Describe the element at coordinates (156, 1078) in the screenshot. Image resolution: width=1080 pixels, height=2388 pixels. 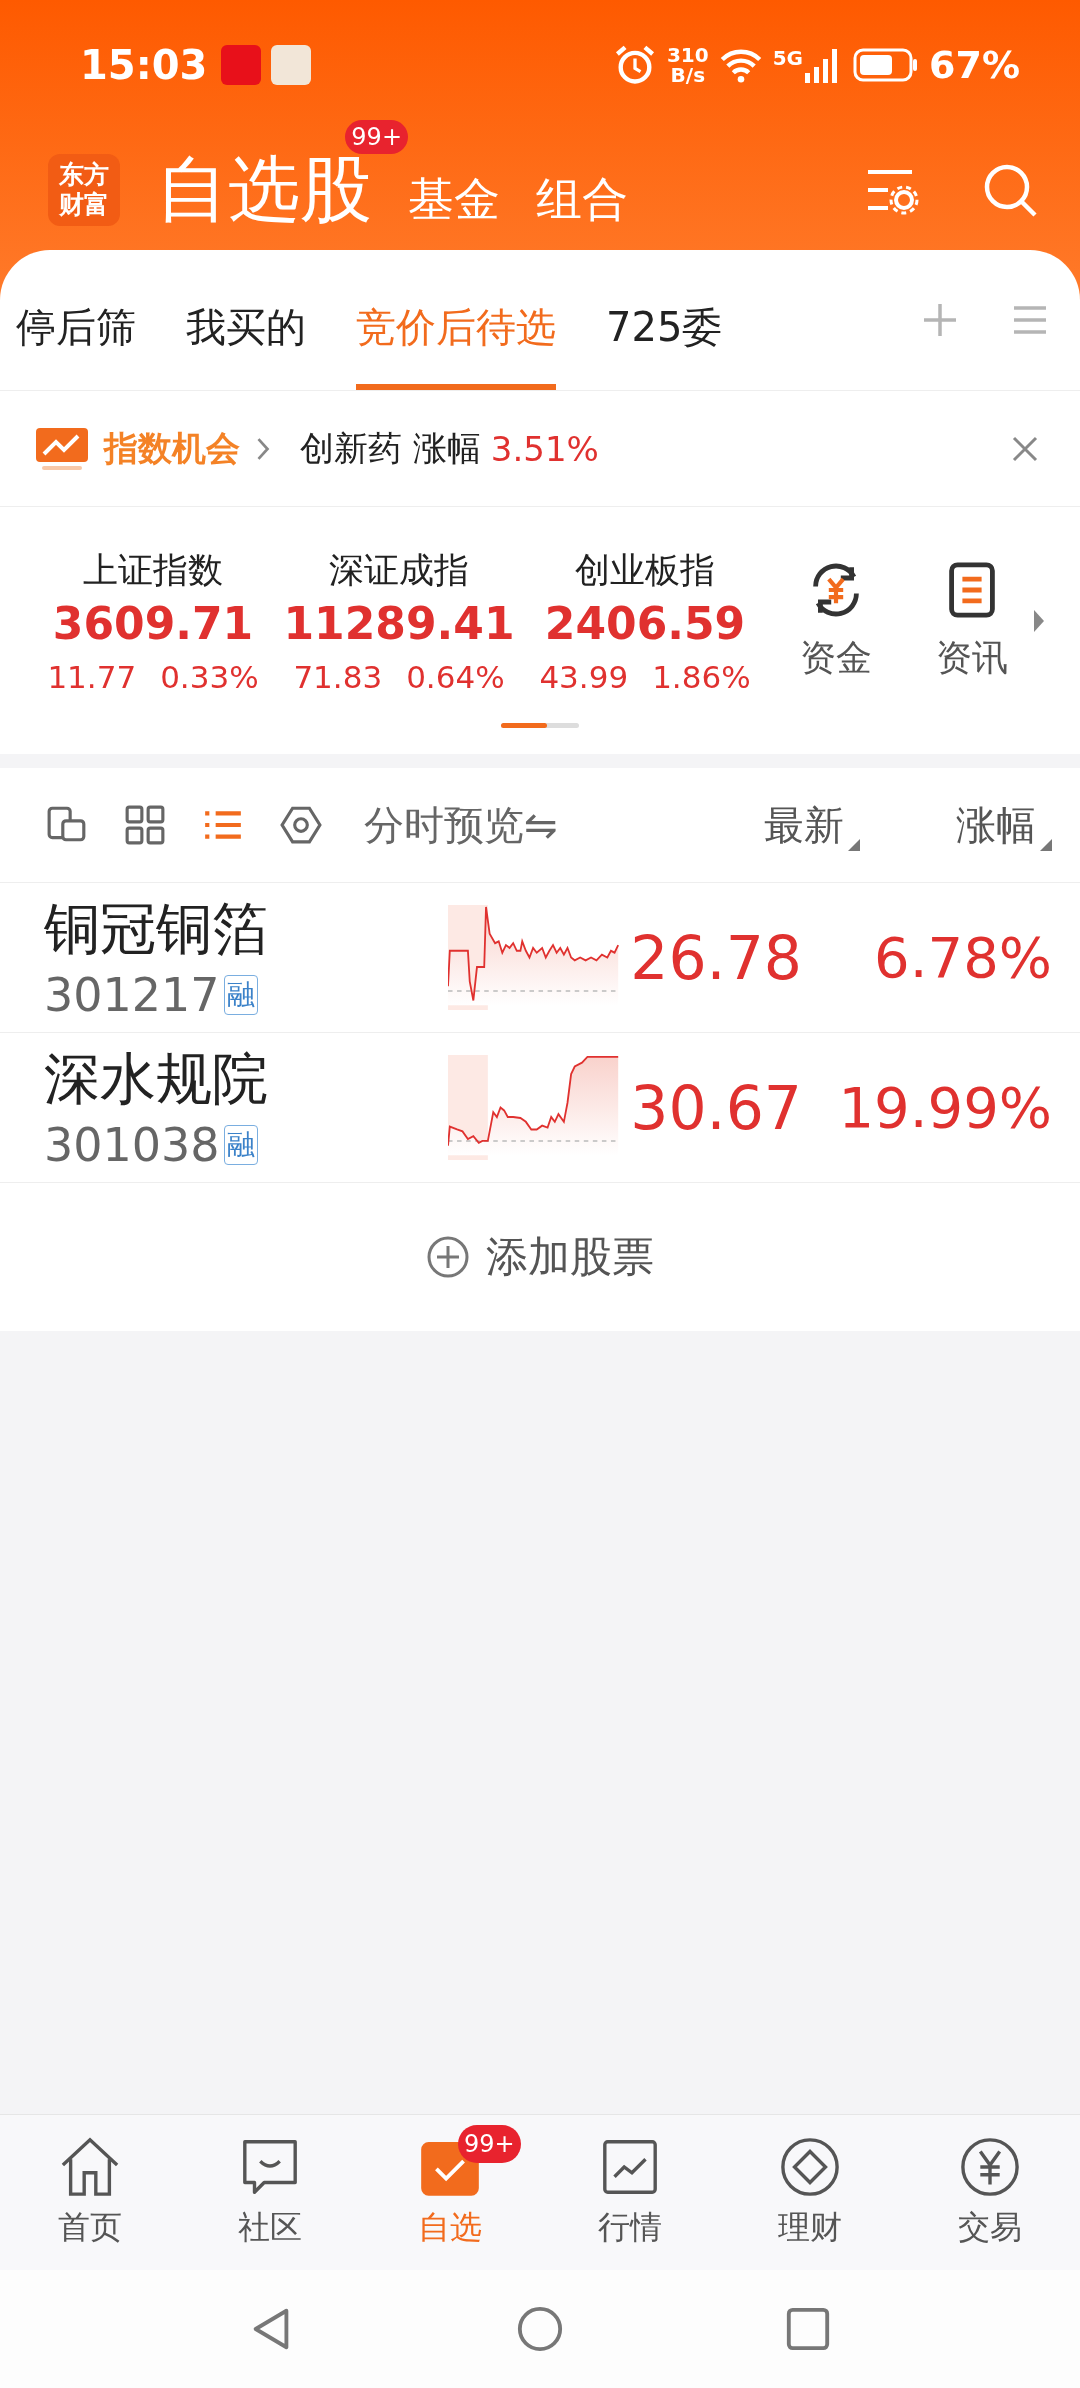
I see `stock-name: 深水规院` at that location.